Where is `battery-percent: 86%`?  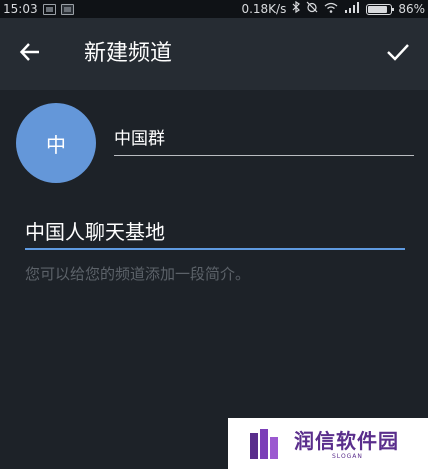 battery-percent: 86% is located at coordinates (411, 9).